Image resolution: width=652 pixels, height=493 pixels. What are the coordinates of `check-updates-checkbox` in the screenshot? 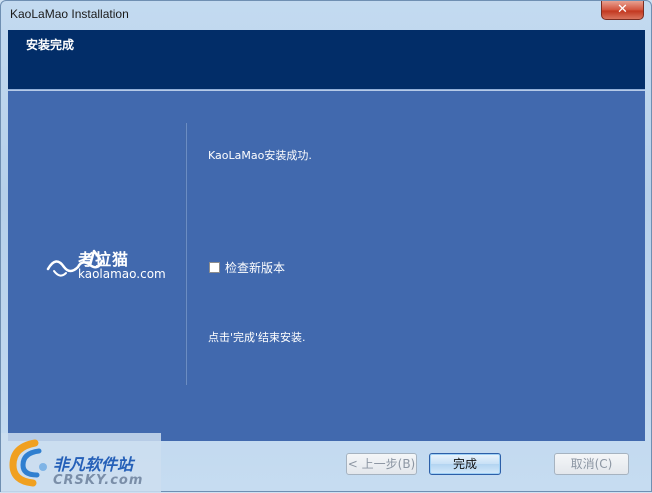 It's located at (214, 267).